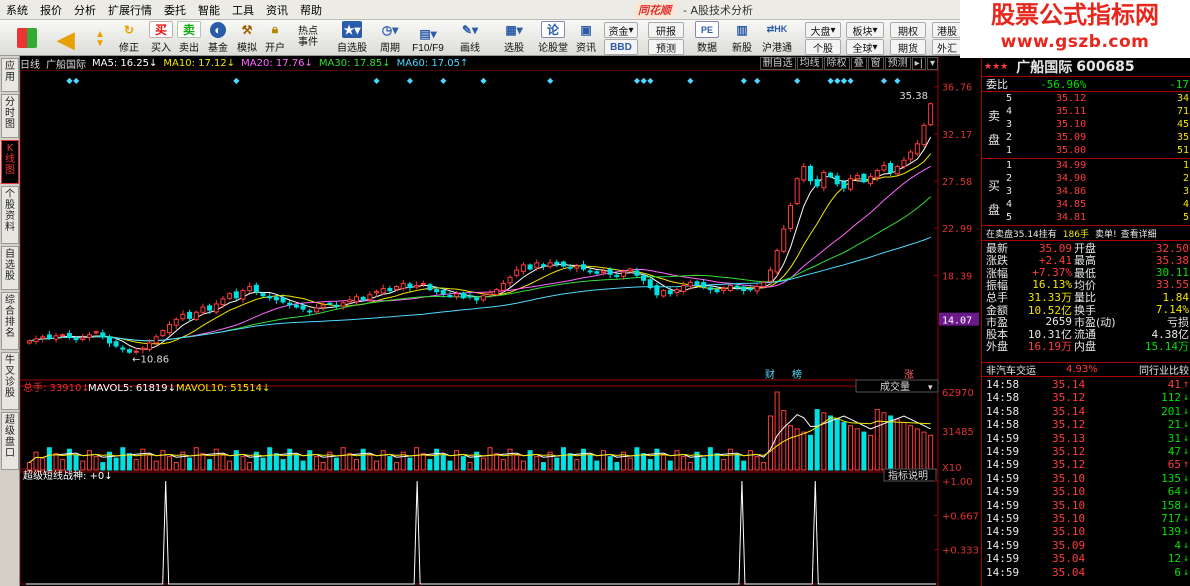 The image size is (1190, 586). What do you see at coordinates (858, 63) in the screenshot?
I see `overlay-button: 叠` at bounding box center [858, 63].